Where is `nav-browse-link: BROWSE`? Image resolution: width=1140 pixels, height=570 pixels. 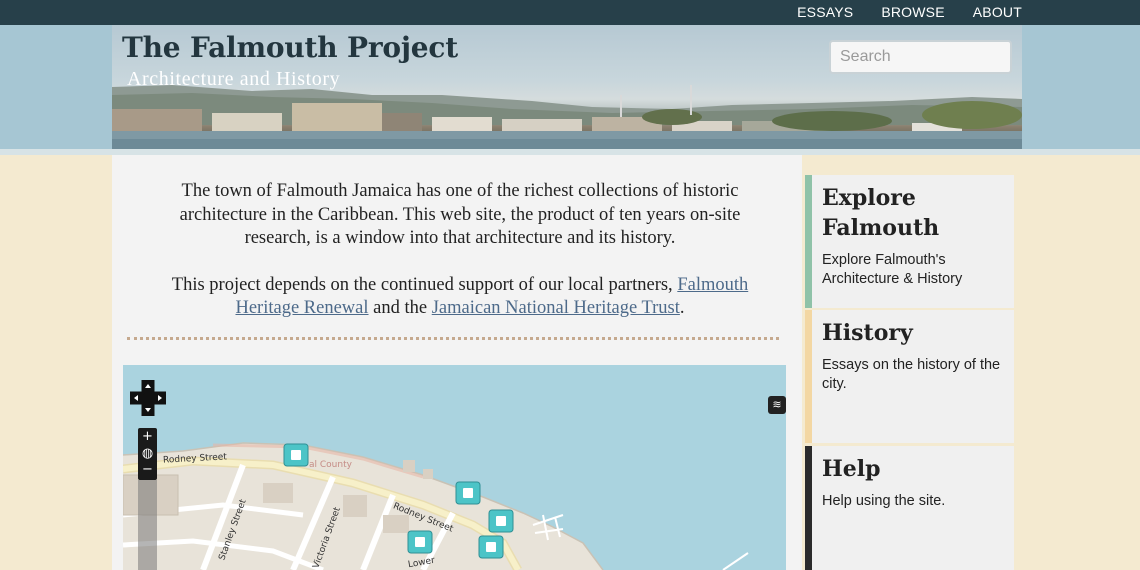 nav-browse-link: BROWSE is located at coordinates (898, 12).